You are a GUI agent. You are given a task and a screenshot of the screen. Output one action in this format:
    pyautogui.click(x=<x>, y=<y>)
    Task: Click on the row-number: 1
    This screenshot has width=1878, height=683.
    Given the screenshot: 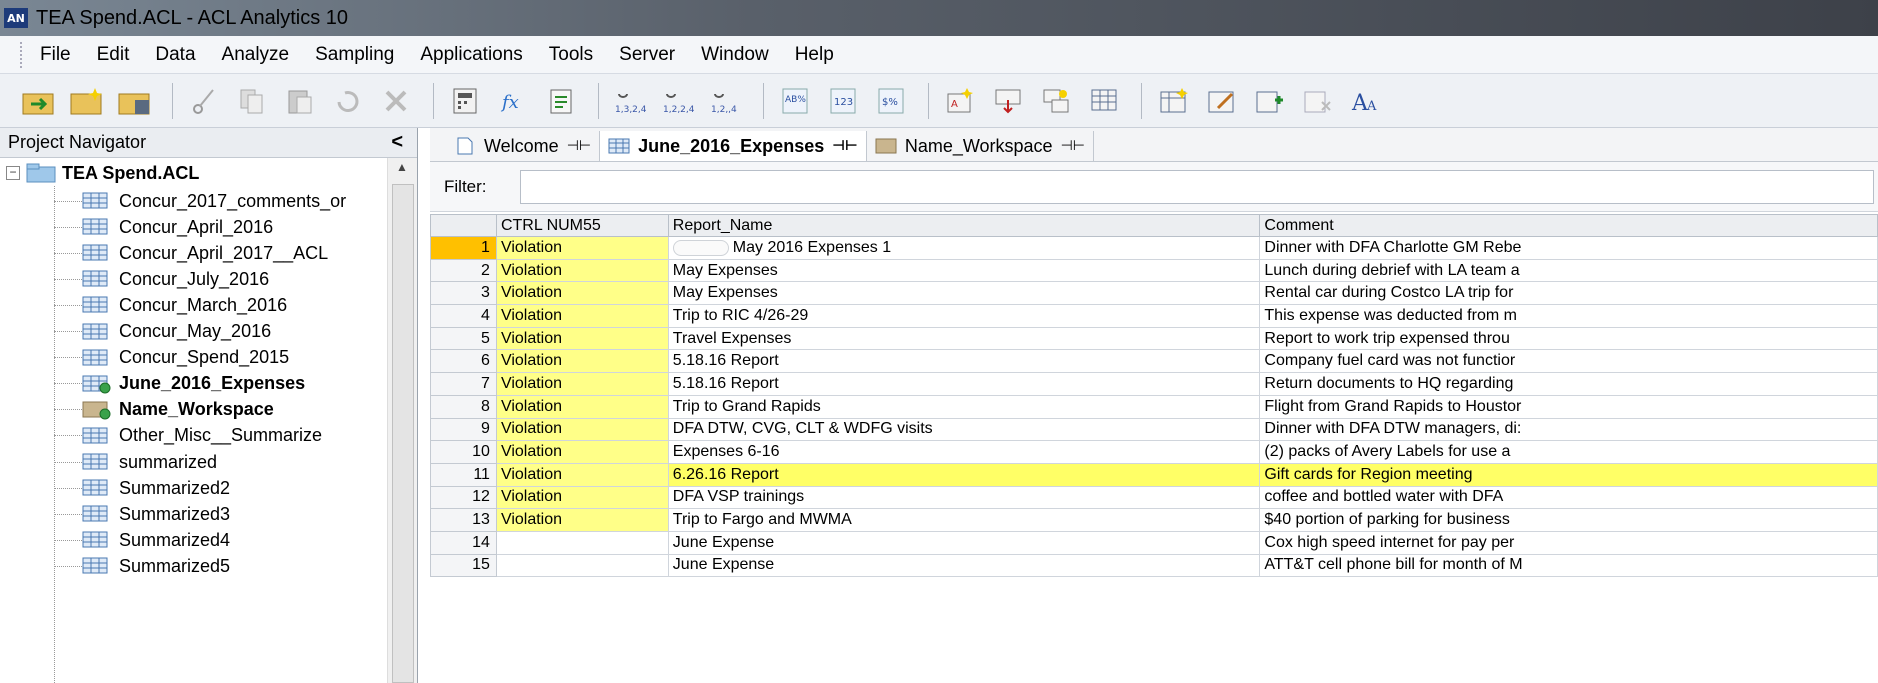 What is the action you would take?
    pyautogui.click(x=463, y=248)
    